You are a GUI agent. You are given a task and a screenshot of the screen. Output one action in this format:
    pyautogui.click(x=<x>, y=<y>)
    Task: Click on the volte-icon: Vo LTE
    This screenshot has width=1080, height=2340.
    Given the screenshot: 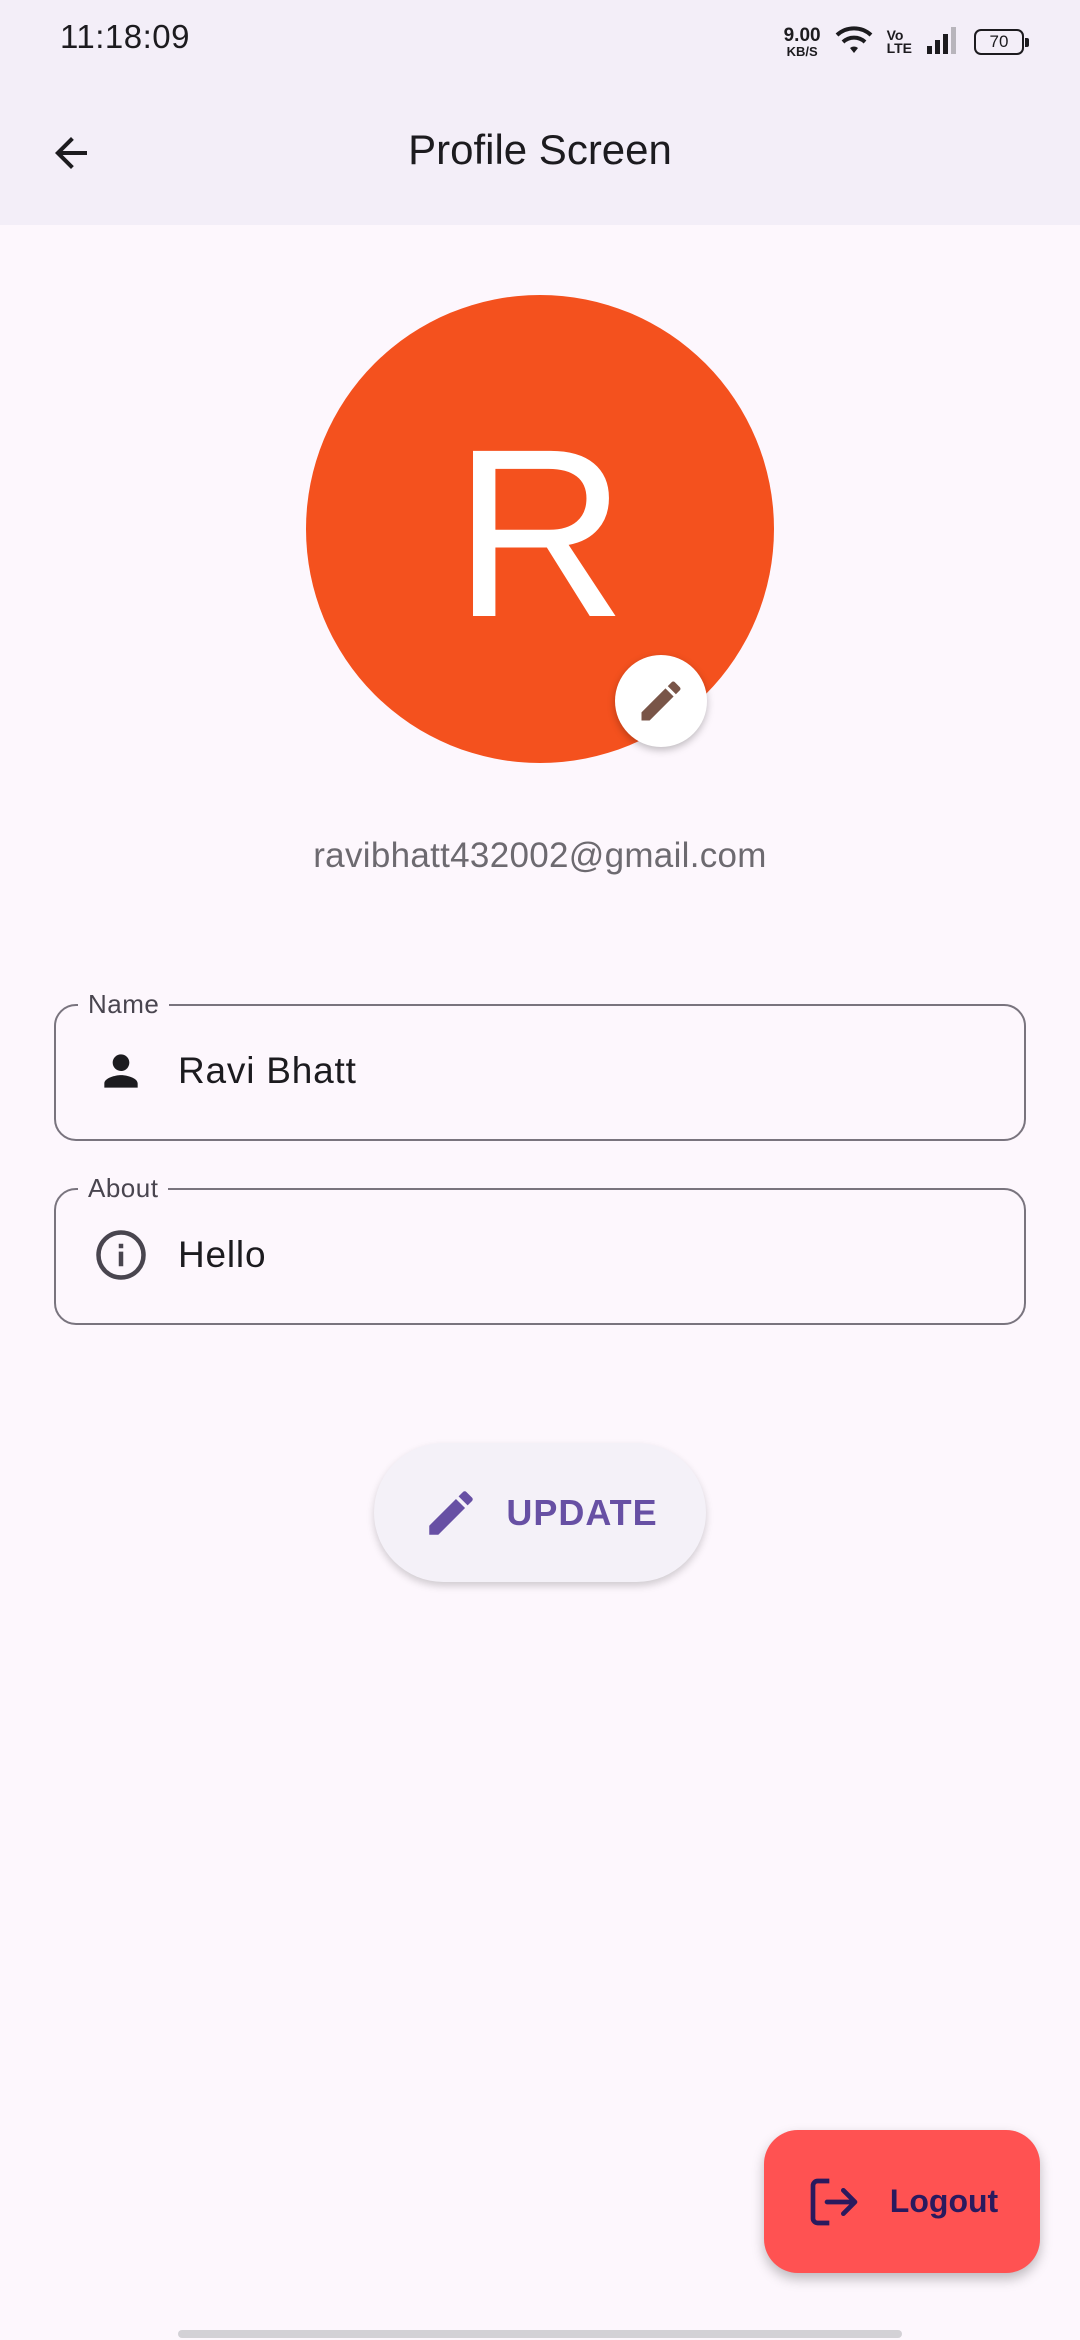 What is the action you would take?
    pyautogui.click(x=899, y=42)
    